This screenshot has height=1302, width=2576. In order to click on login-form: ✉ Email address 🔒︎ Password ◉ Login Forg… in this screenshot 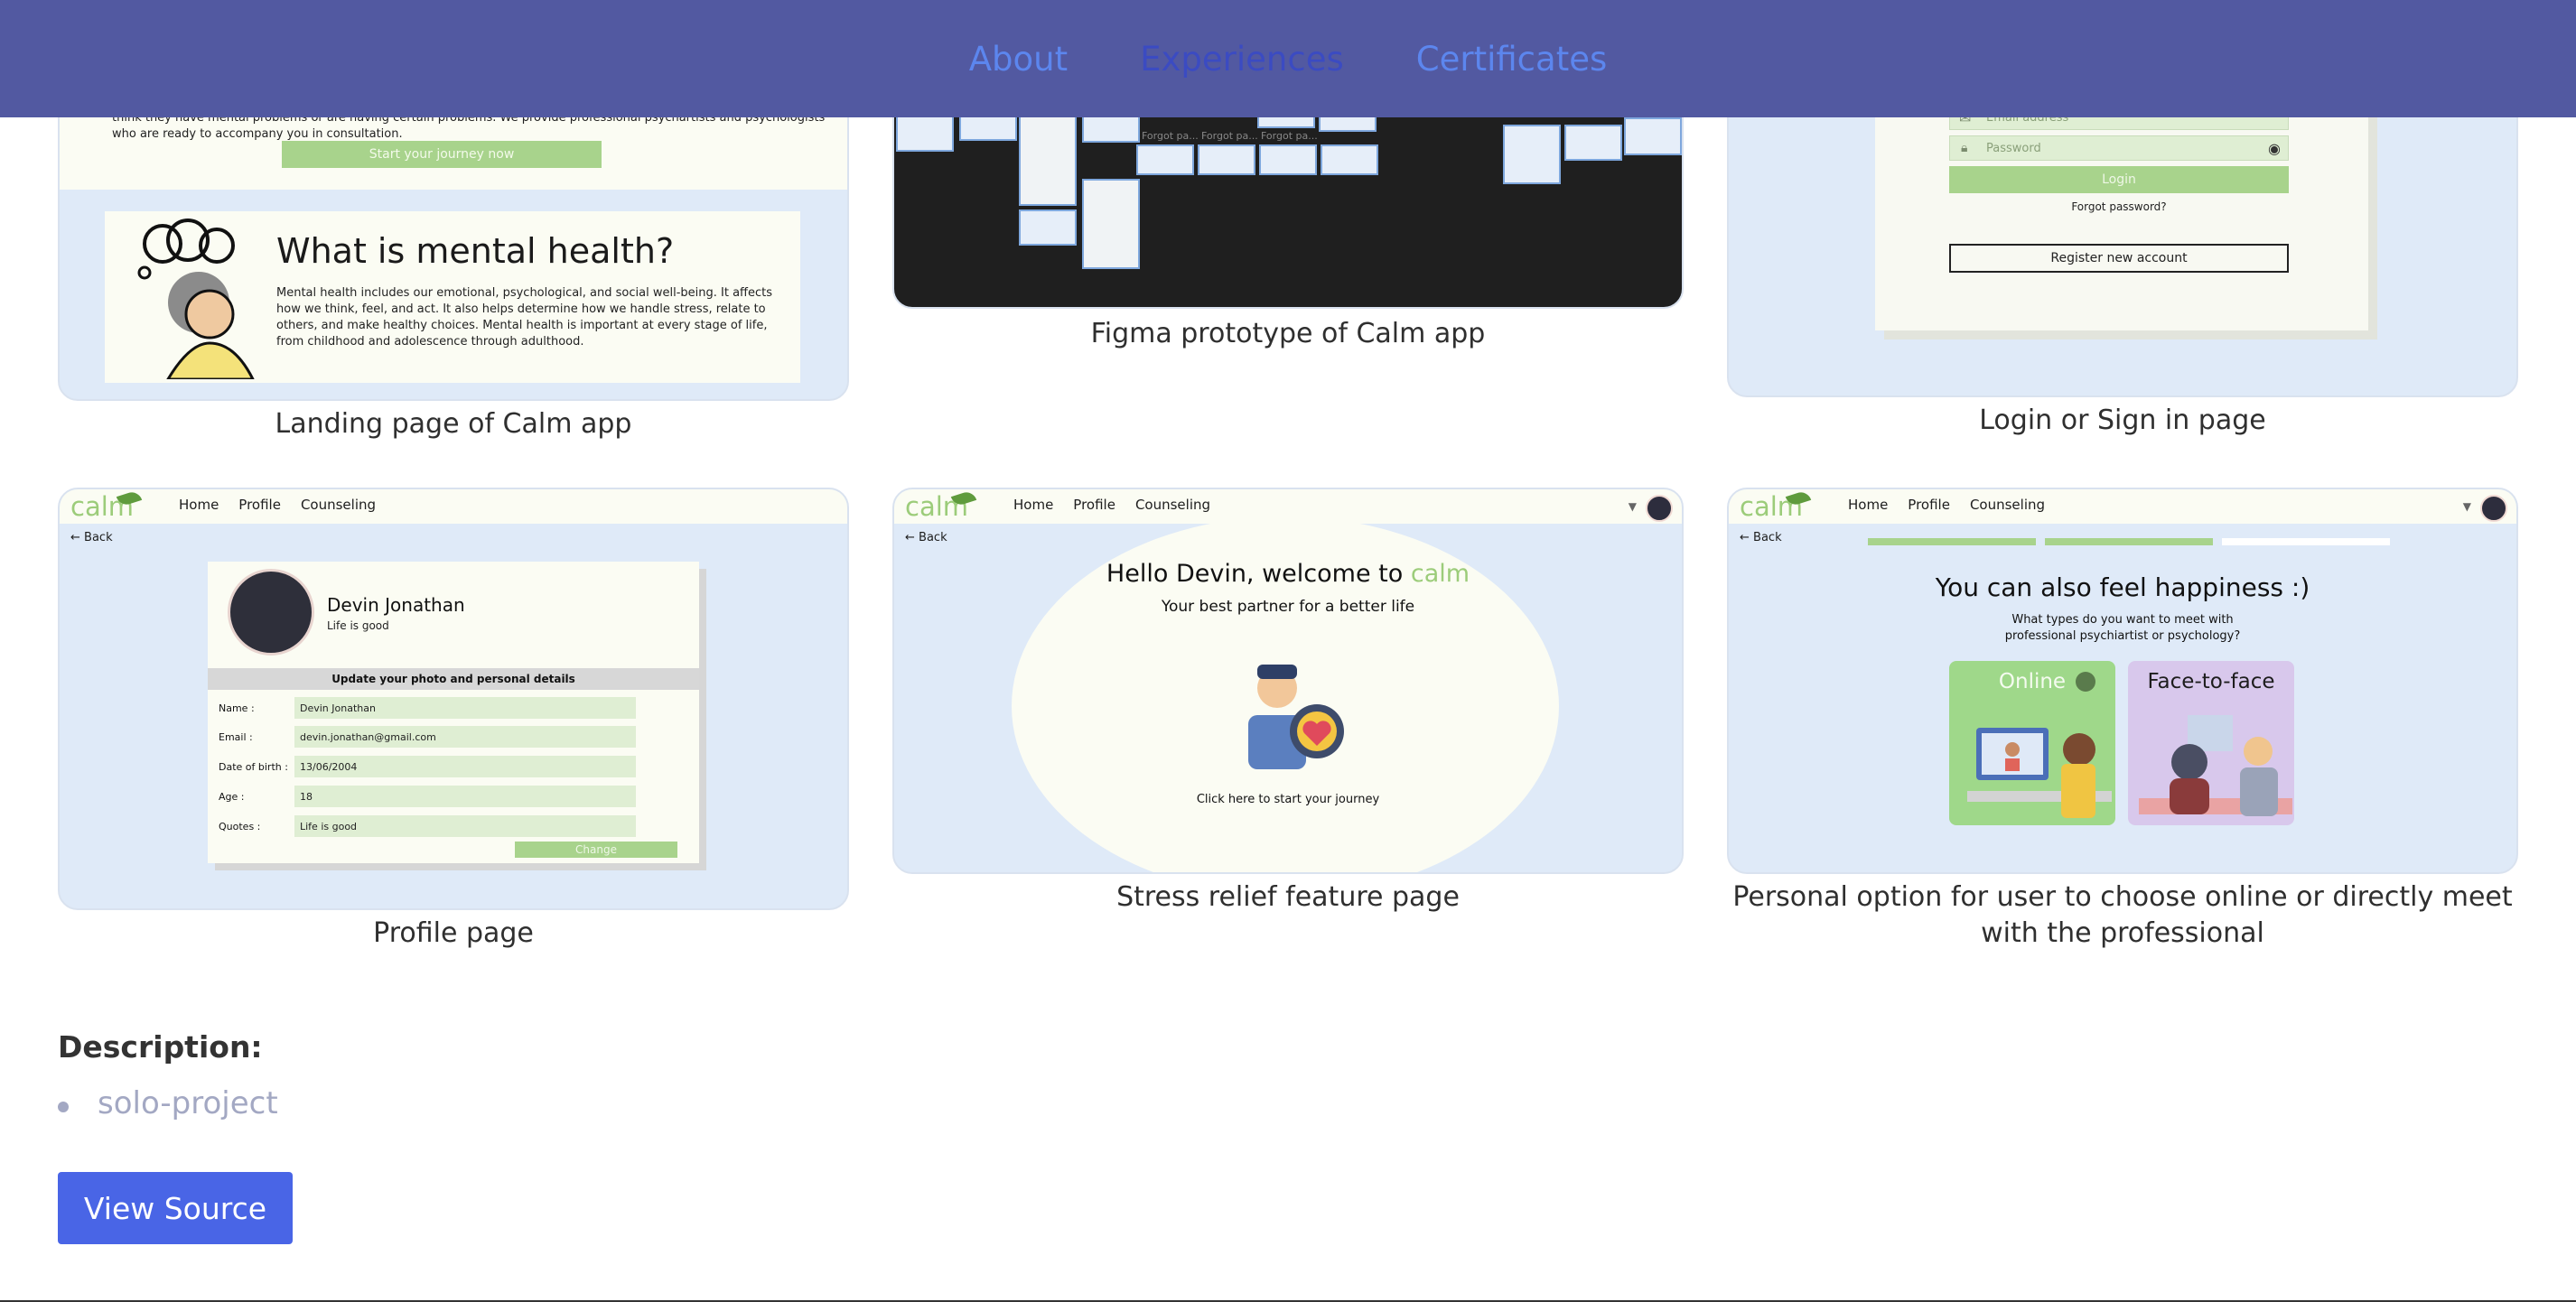, I will do `click(2121, 211)`.